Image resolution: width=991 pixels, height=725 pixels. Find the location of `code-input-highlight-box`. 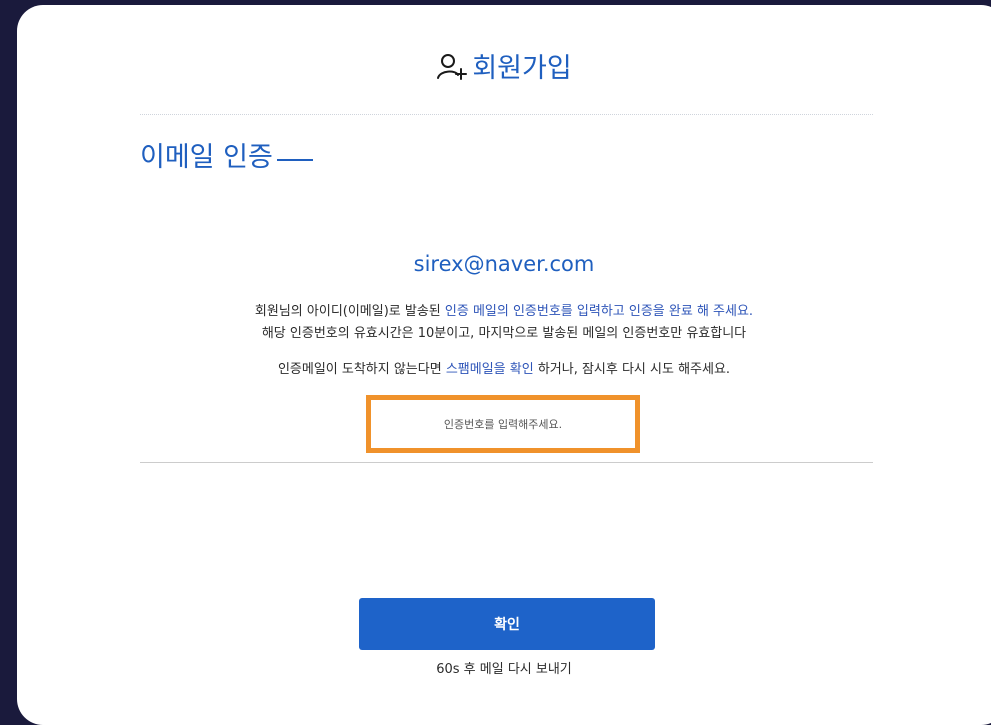

code-input-highlight-box is located at coordinates (503, 424).